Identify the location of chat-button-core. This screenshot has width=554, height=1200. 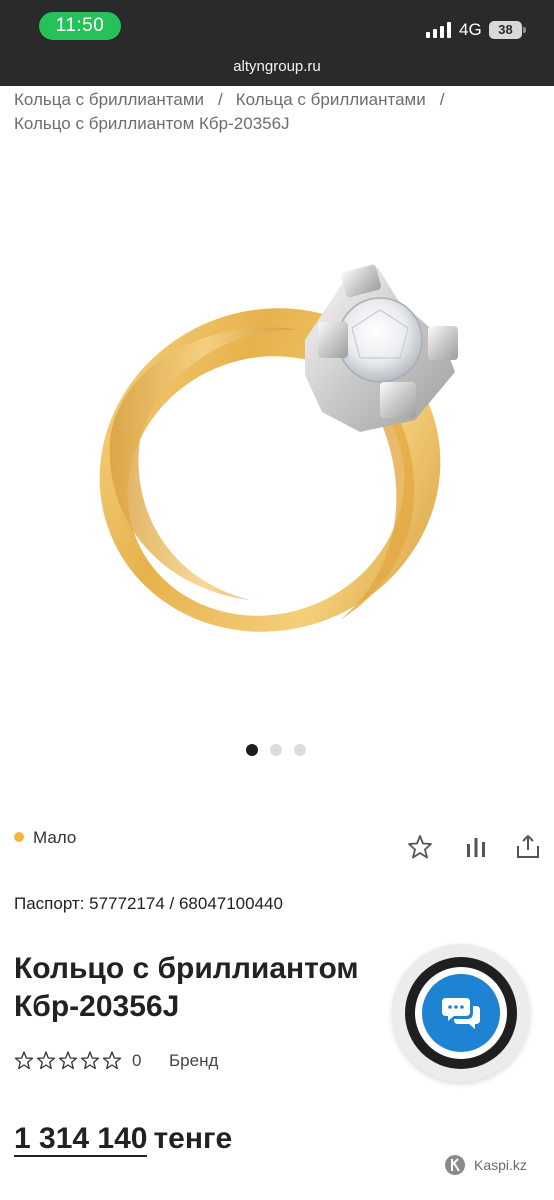
(461, 1013).